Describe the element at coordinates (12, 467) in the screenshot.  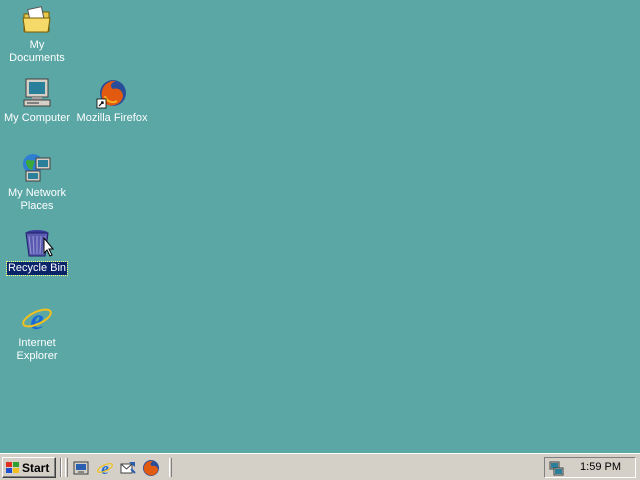
I see `windows-logo-icon` at that location.